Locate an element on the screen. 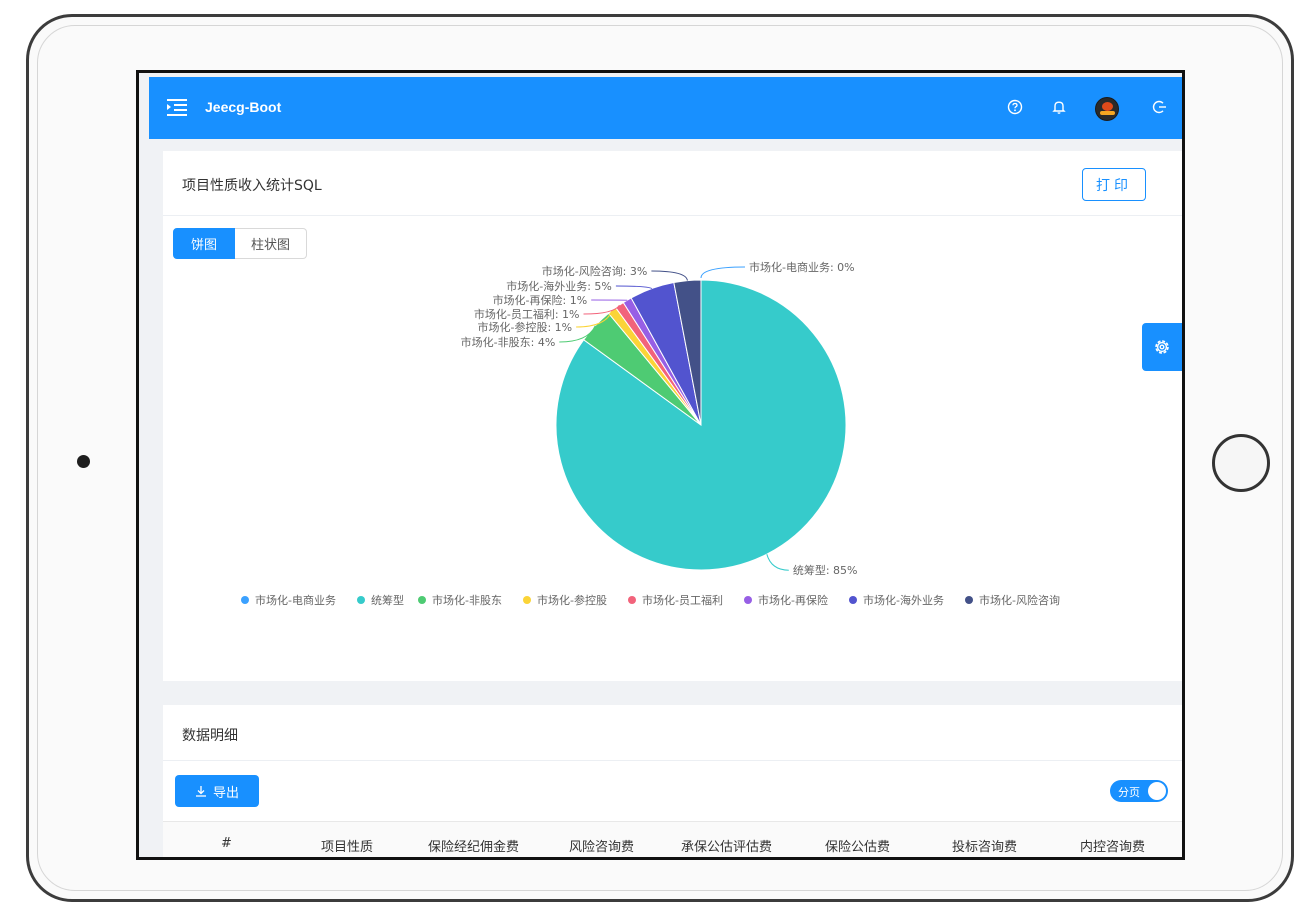 This screenshot has height=907, width=1297. slice-label: 市场化-电商业务: 0% is located at coordinates (802, 267).